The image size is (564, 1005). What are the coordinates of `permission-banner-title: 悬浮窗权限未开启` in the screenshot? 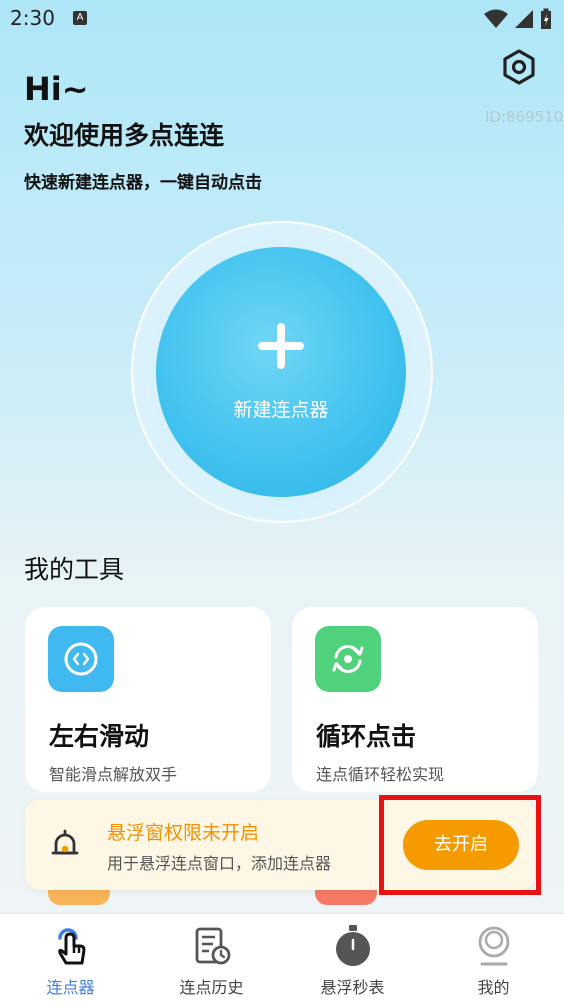 It's located at (183, 833).